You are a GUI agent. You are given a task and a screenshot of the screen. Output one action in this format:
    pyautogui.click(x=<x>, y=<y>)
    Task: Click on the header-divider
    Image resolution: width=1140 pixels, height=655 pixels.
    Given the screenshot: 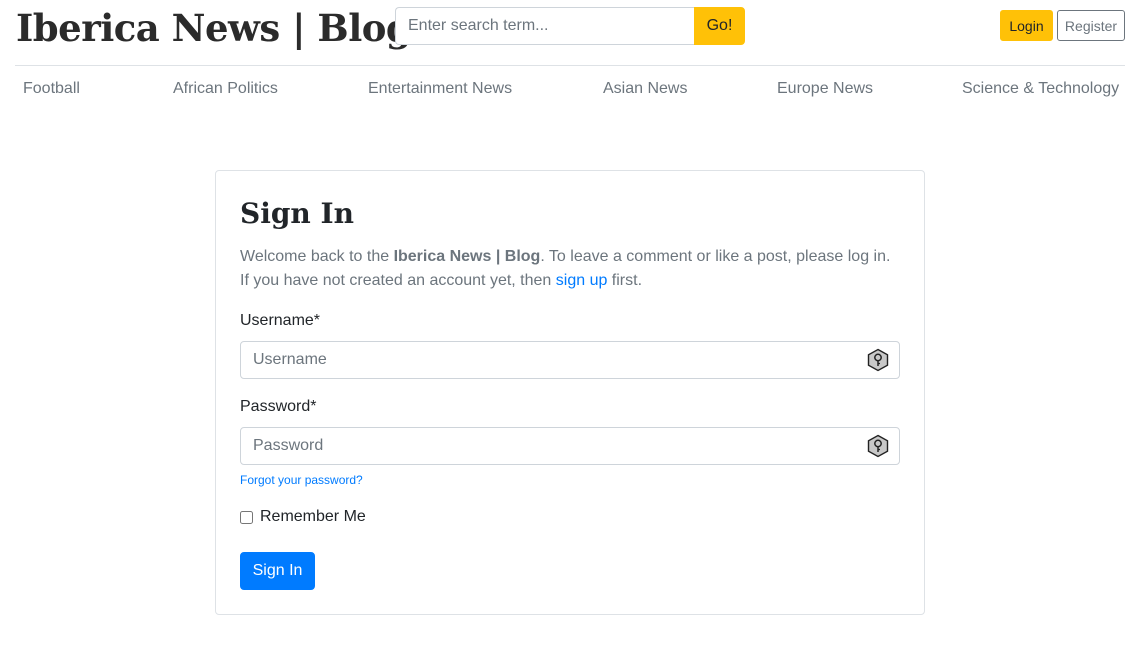 What is the action you would take?
    pyautogui.click(x=570, y=65)
    